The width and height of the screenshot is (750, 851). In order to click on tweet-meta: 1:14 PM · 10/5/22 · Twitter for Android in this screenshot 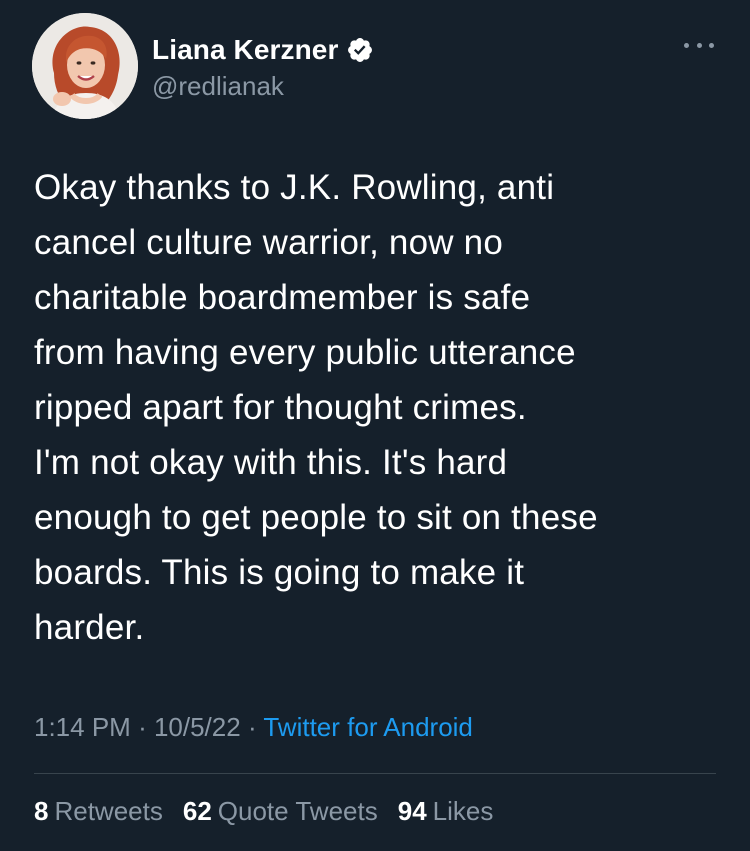, I will do `click(253, 727)`.